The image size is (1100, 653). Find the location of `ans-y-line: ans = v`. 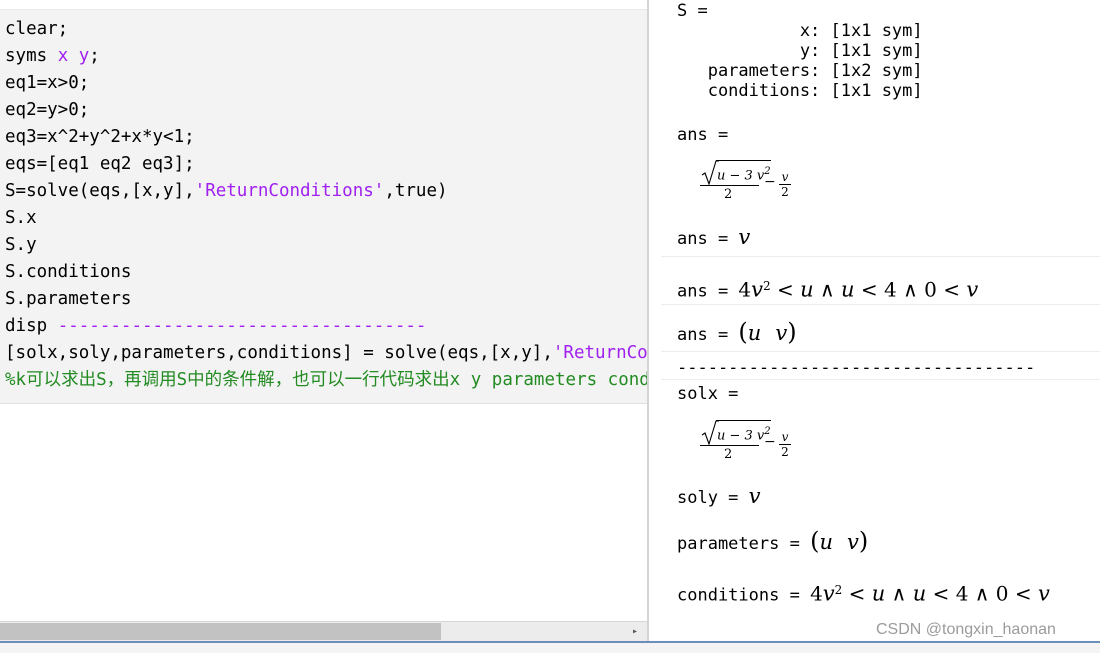

ans-y-line: ans = v is located at coordinates (714, 237).